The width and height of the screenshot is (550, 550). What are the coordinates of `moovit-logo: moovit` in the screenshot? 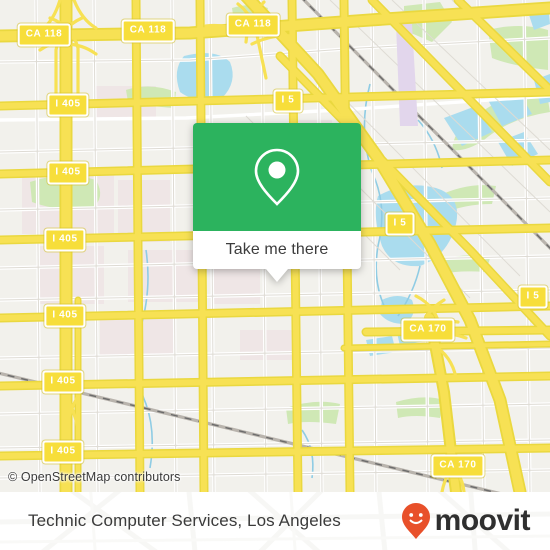 It's located at (466, 521).